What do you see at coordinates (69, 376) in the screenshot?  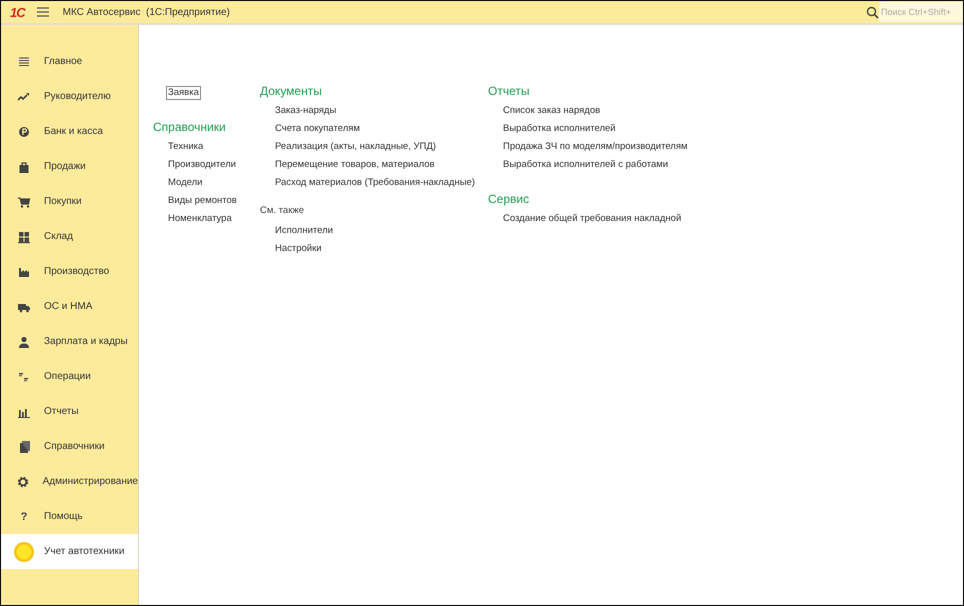 I see `sidebar-item: Операции` at bounding box center [69, 376].